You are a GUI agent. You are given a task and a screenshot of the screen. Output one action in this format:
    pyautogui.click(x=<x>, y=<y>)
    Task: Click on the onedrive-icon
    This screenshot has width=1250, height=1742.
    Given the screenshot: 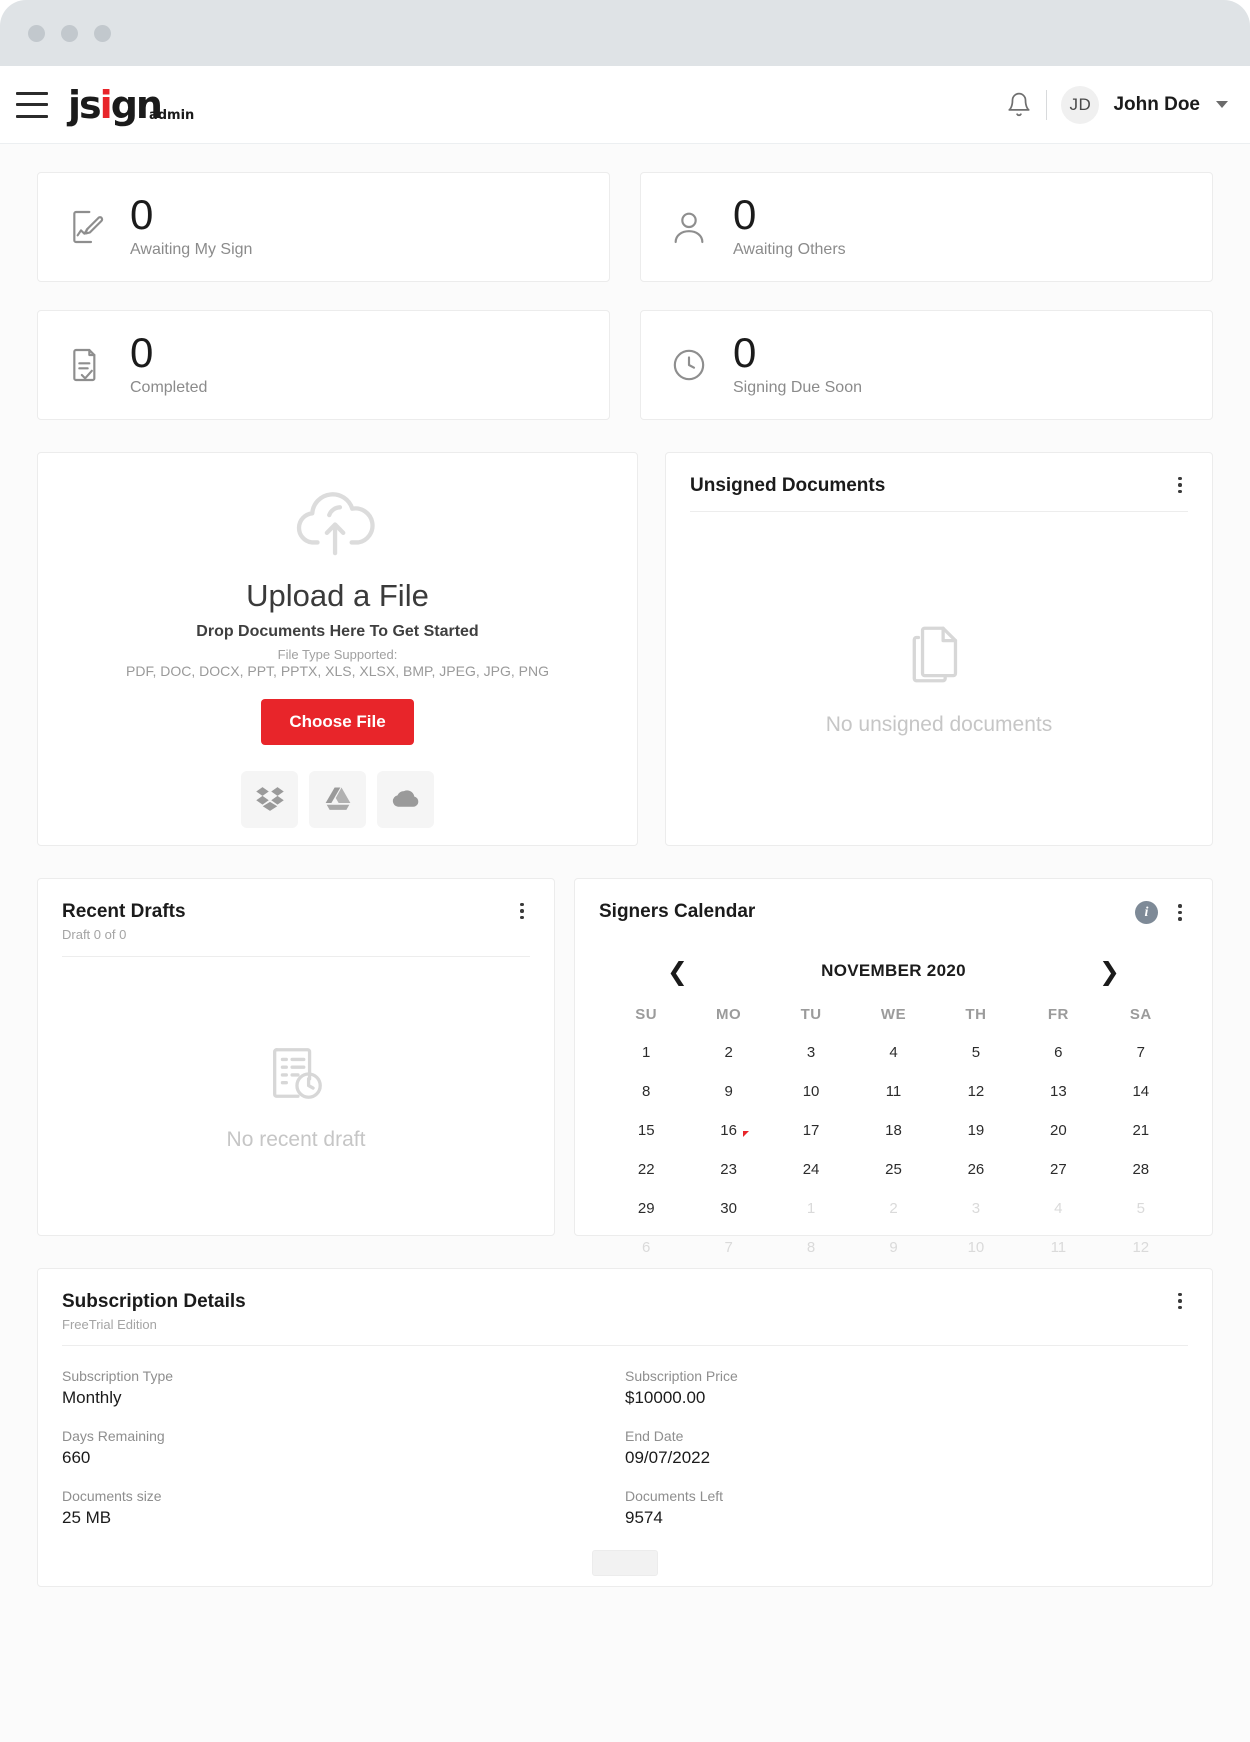 What is the action you would take?
    pyautogui.click(x=405, y=799)
    